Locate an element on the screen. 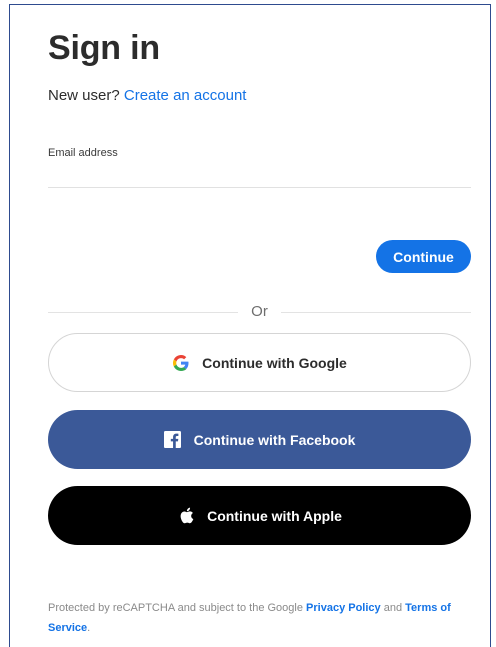 The width and height of the screenshot is (496, 647). page-title: Sign in is located at coordinates (104, 48).